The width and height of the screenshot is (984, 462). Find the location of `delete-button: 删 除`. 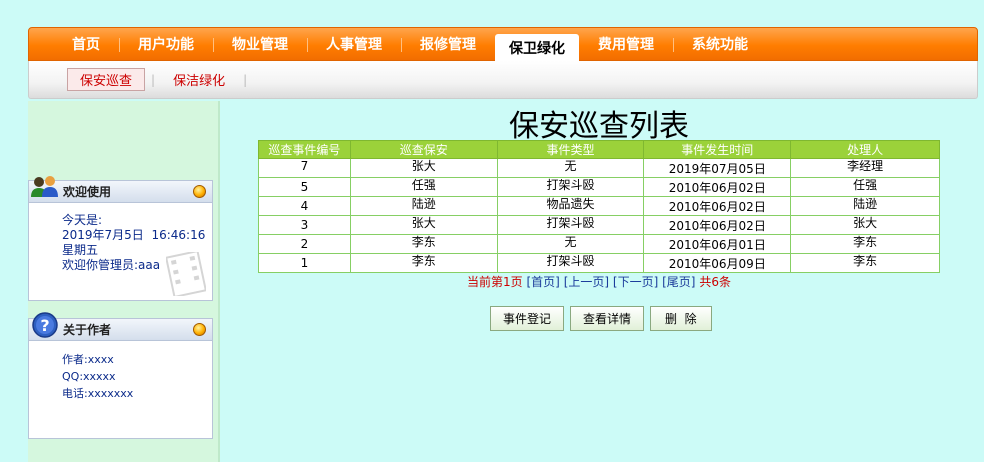

delete-button: 删 除 is located at coordinates (681, 318).